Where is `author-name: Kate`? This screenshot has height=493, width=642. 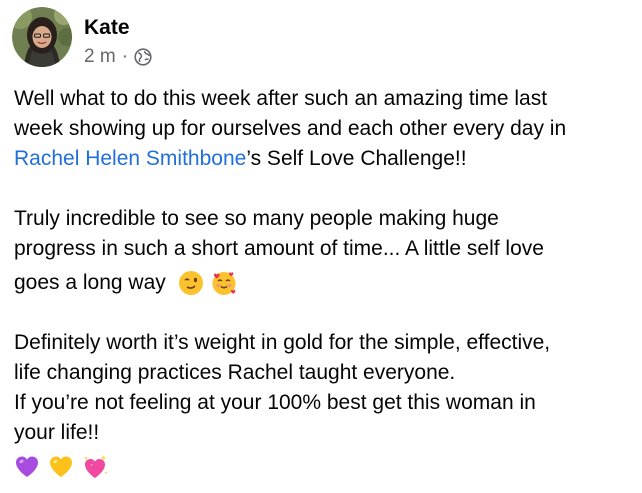
author-name: Kate is located at coordinates (118, 28).